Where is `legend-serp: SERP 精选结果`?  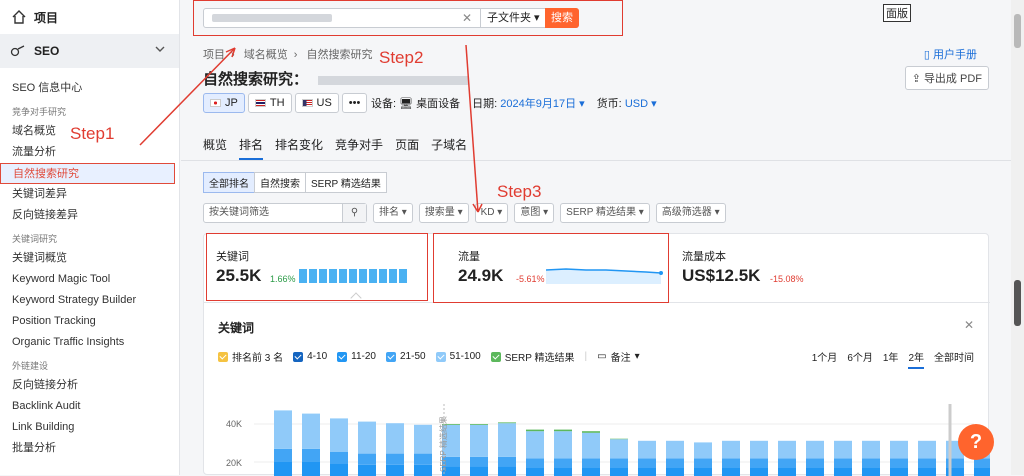
legend-serp: SERP 精选结果 is located at coordinates (533, 356).